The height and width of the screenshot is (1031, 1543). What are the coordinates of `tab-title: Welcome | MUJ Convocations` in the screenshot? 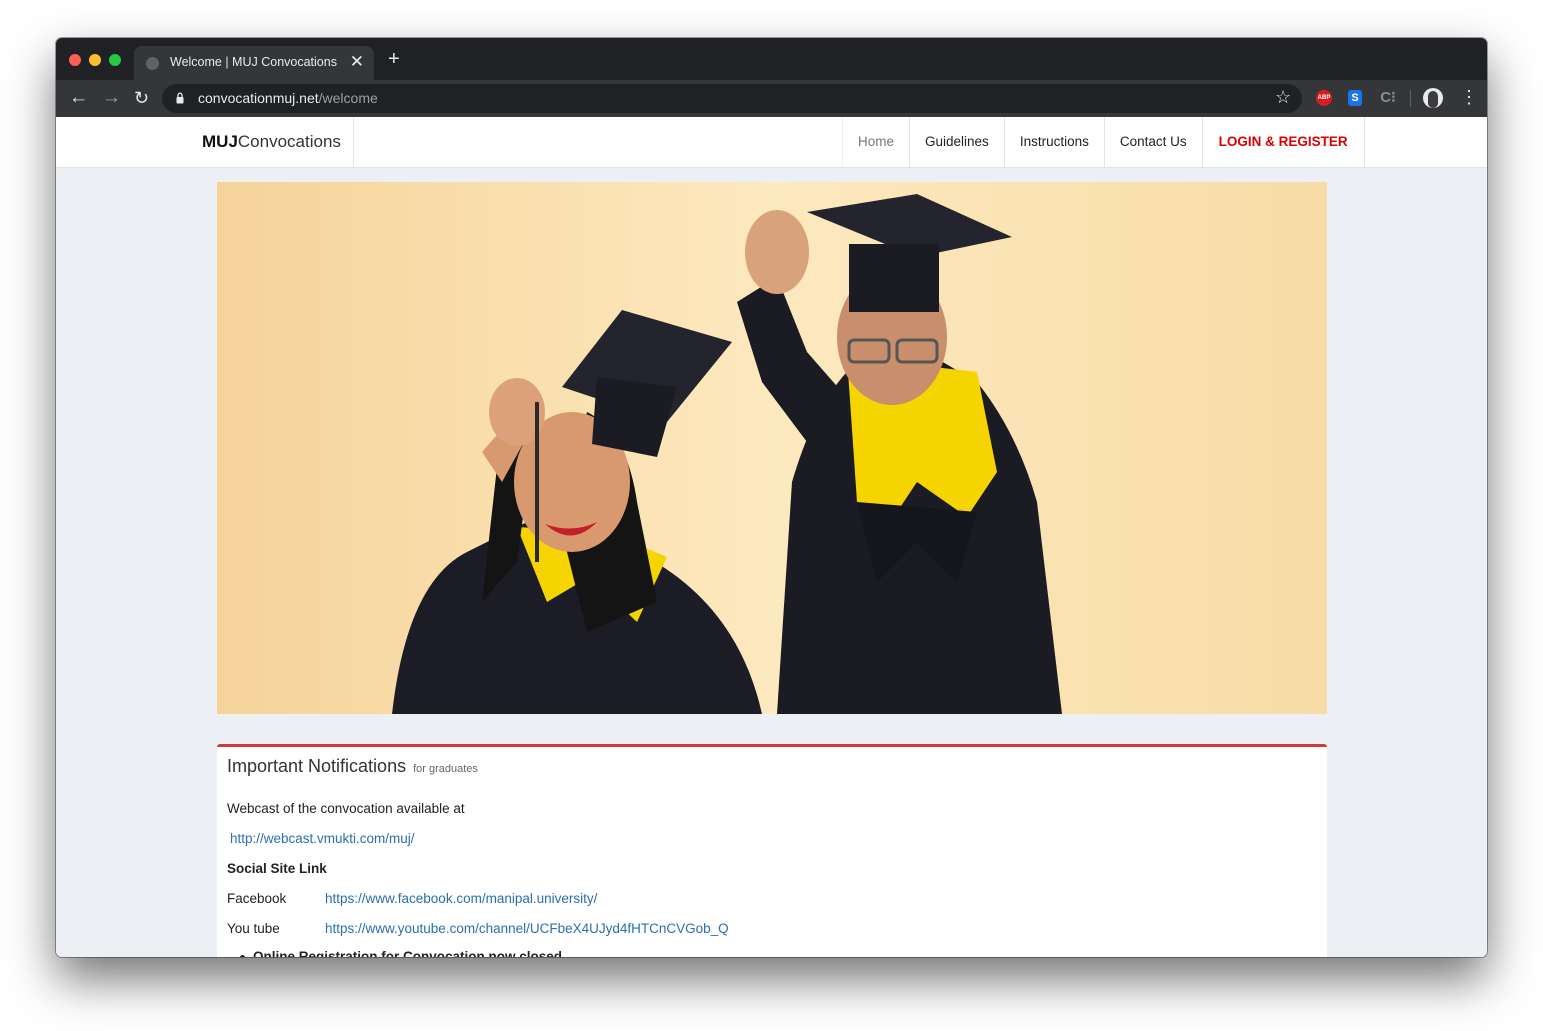 It's located at (253, 62).